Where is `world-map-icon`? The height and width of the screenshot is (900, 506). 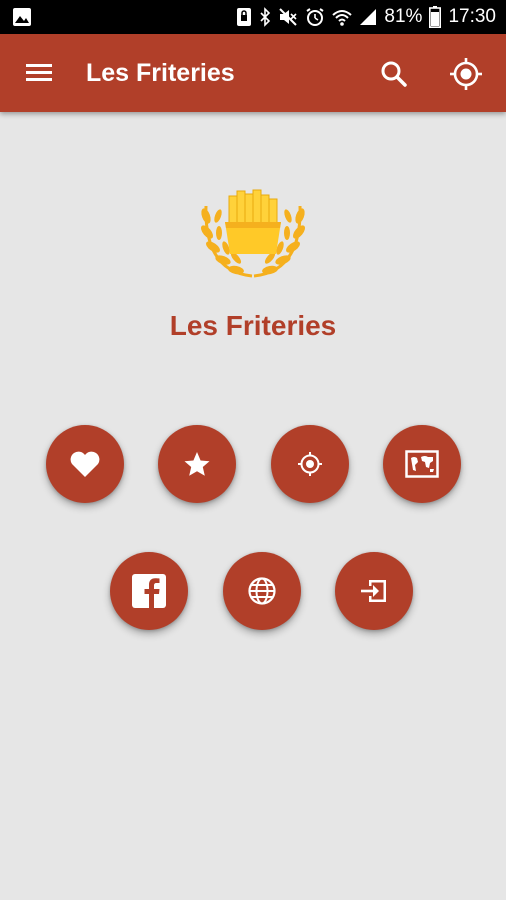
world-map-icon is located at coordinates (422, 464).